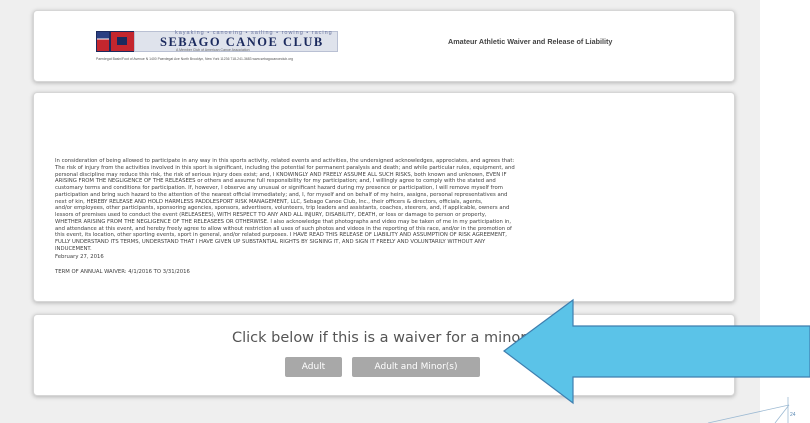 The image size is (810, 423). I want to click on slide-decoration, so click(748, 410).